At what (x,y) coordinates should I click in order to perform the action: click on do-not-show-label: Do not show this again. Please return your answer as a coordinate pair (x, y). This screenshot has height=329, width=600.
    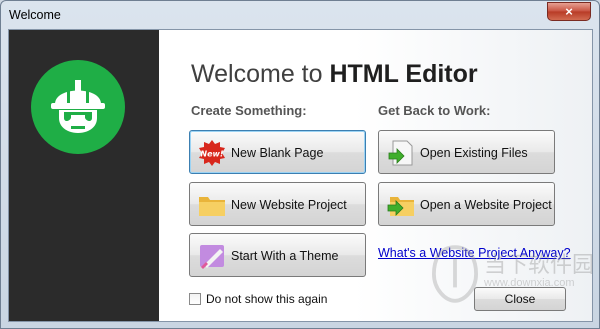
    Looking at the image, I should click on (267, 299).